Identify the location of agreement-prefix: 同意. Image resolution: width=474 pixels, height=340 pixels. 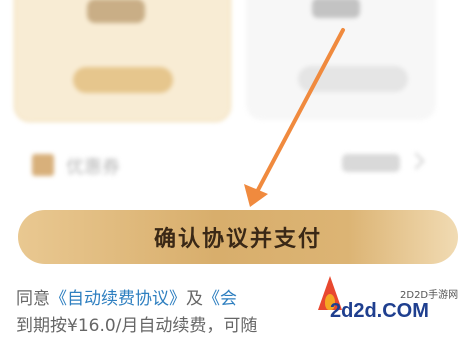
(33, 299).